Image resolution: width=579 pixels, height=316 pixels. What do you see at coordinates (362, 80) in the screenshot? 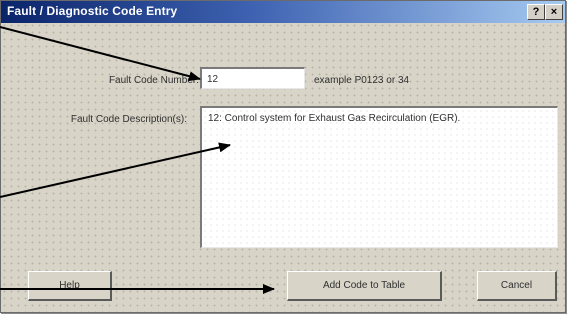
I see `example-hint: example P0123 or 34` at bounding box center [362, 80].